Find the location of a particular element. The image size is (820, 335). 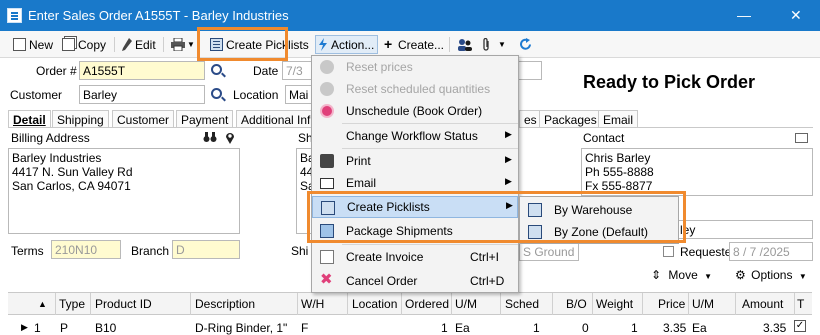

cell-ordered: 1 is located at coordinates (444, 328).